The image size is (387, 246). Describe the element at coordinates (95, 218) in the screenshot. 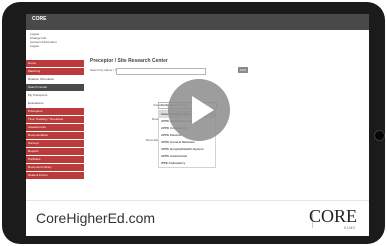

I see `footer-url: CoreHigherEd.com` at that location.